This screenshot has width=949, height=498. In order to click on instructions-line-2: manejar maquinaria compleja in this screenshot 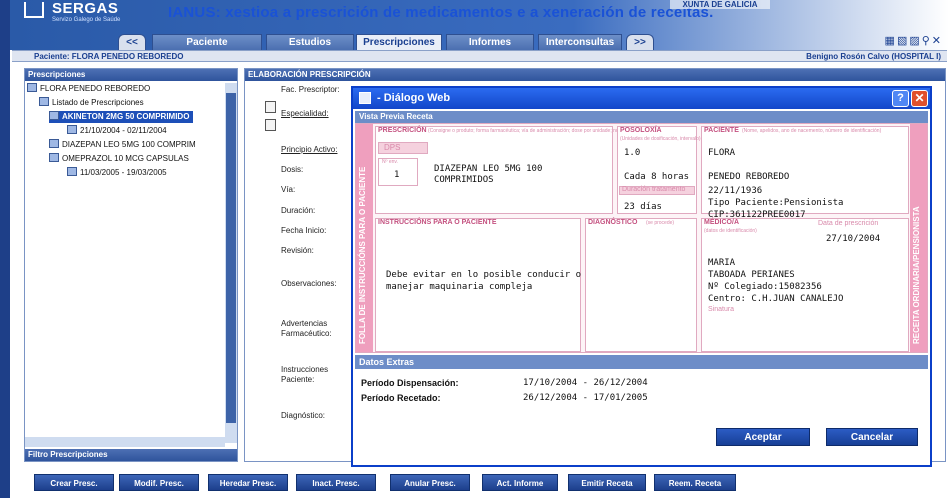, I will do `click(459, 287)`.